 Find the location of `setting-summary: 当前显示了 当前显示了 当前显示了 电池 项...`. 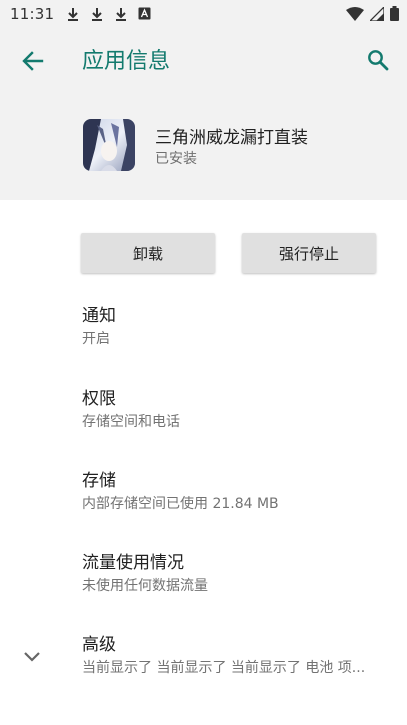

setting-summary: 当前显示了 当前显示了 当前显示了 电池 项... is located at coordinates (224, 668).